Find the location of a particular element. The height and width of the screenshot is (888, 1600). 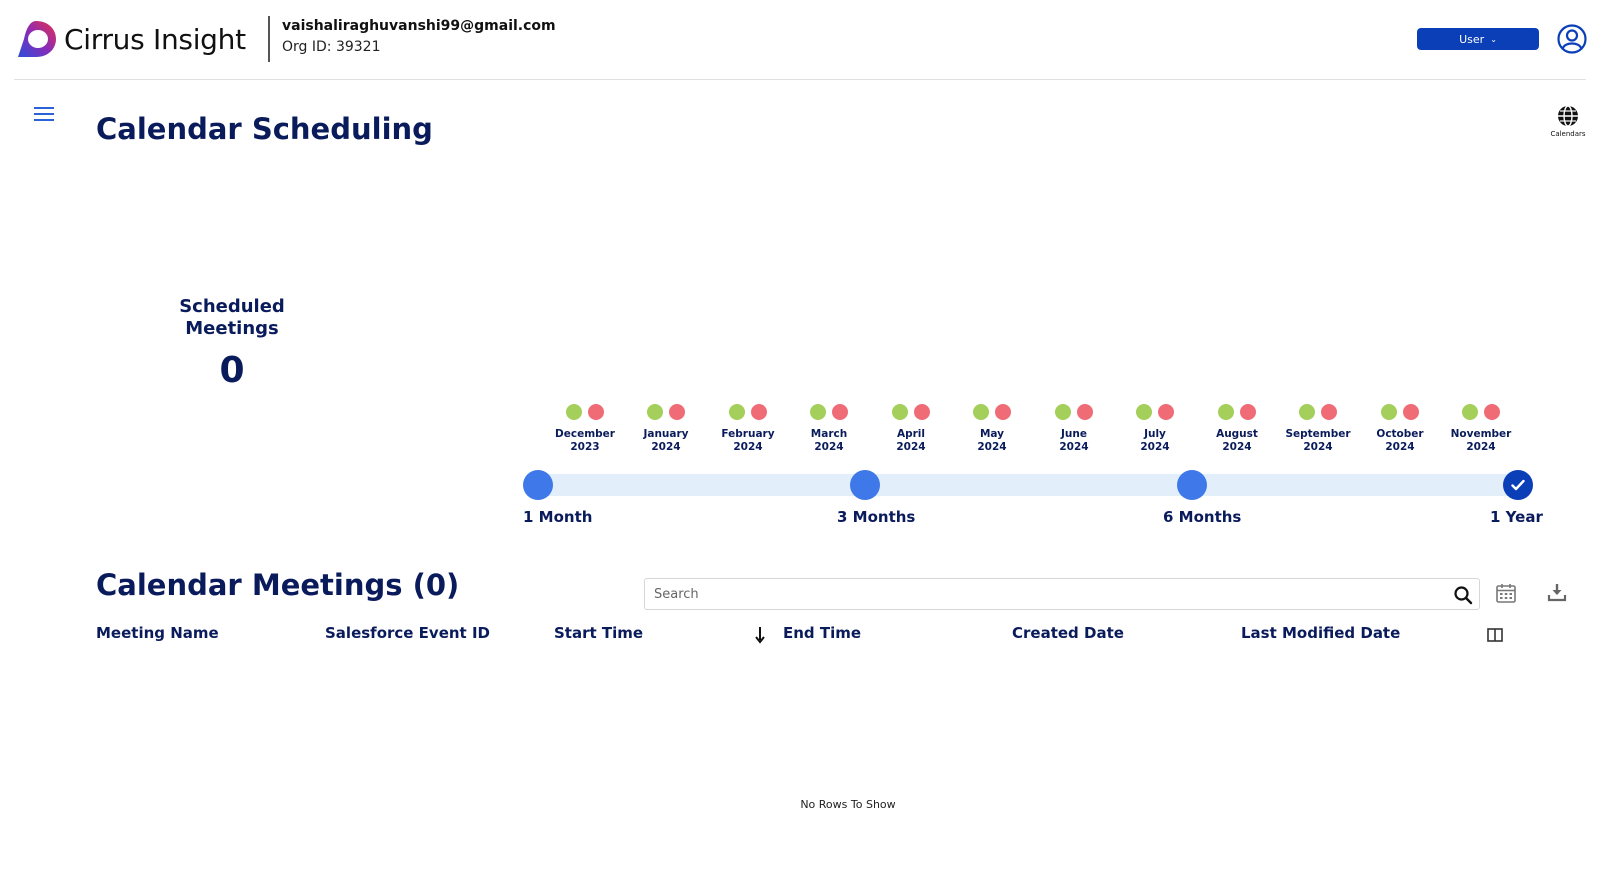

columns-icon is located at coordinates (1495, 635).